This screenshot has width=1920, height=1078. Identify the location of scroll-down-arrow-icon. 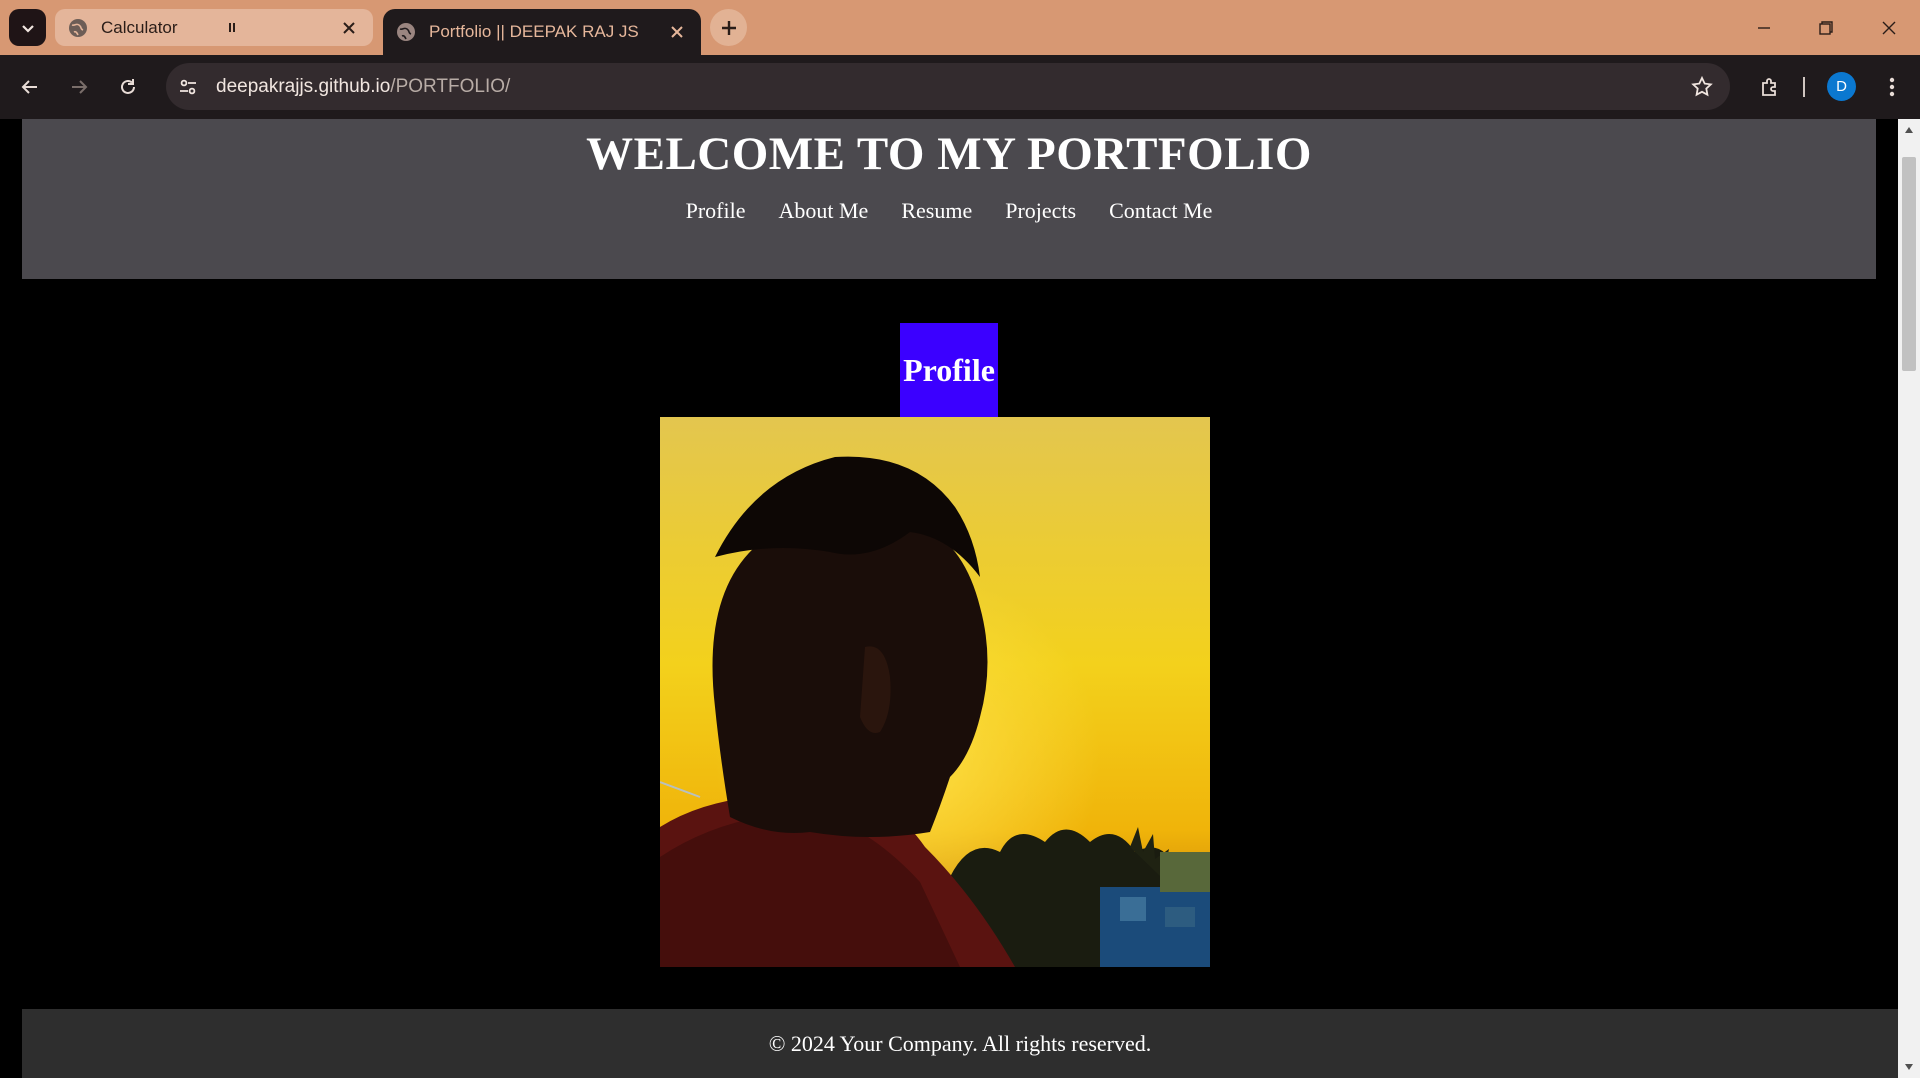
(1909, 1067).